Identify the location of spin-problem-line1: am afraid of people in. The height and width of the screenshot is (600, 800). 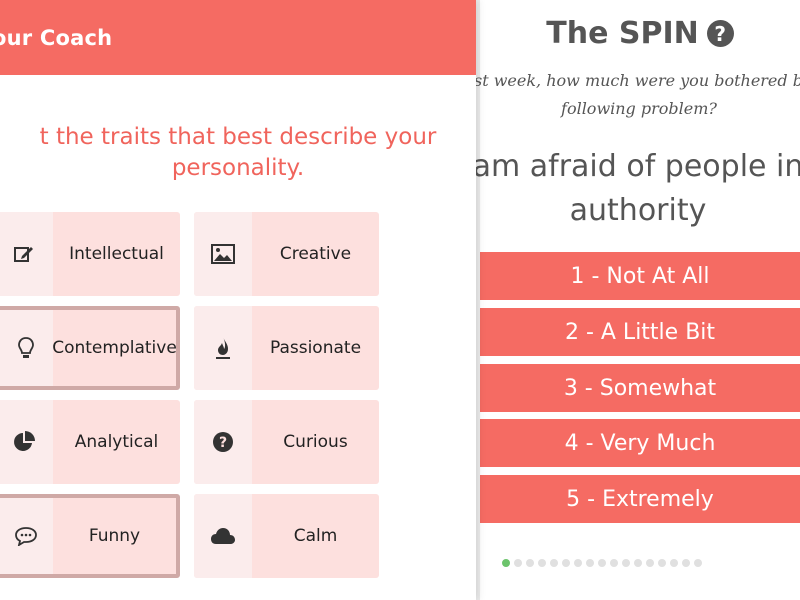
(636, 166).